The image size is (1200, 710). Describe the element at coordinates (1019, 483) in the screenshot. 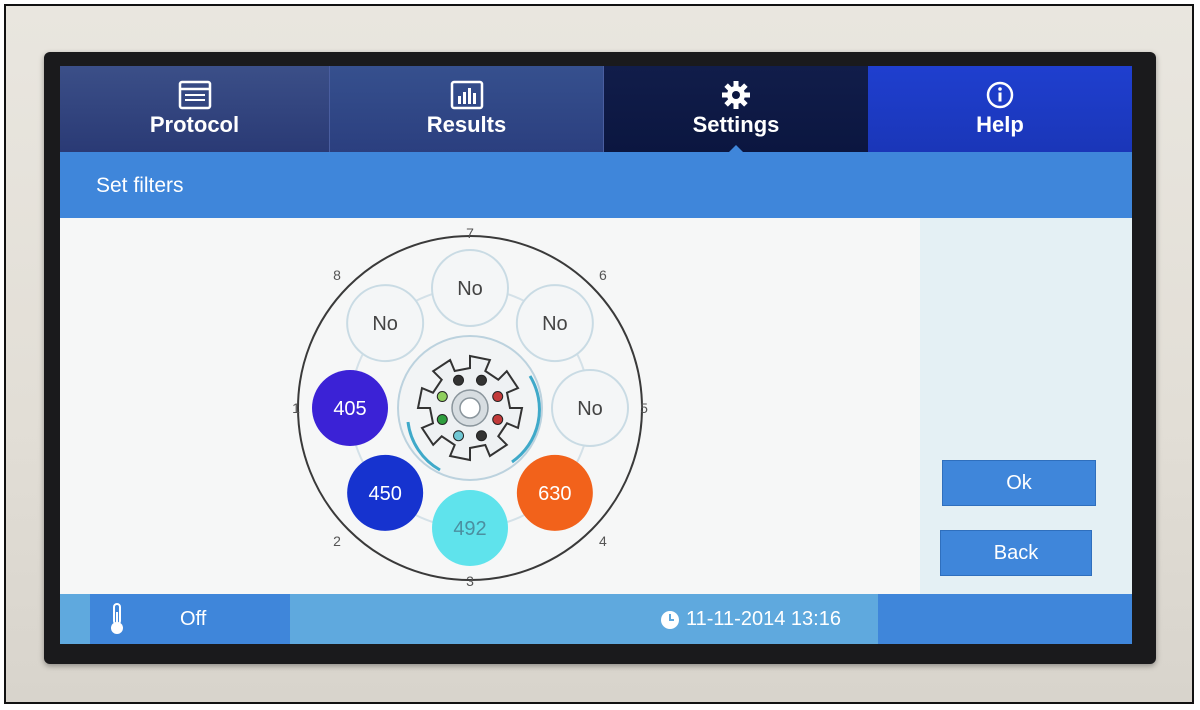

I see `ok-button: Ok` at that location.